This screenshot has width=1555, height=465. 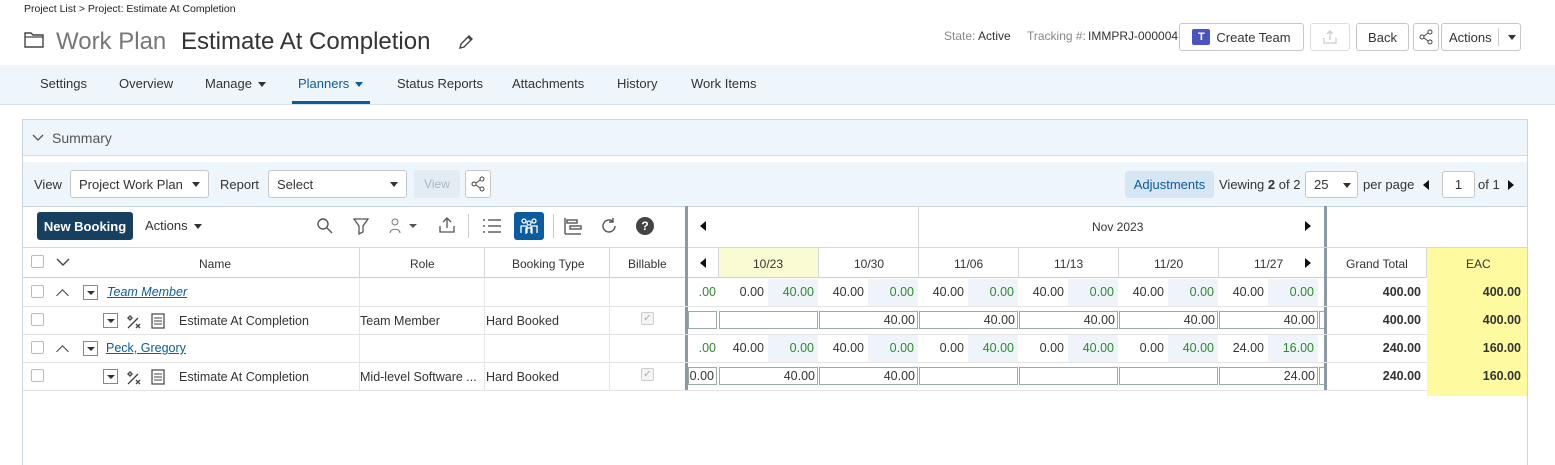 I want to click on prev-week-icon, so click(x=703, y=263).